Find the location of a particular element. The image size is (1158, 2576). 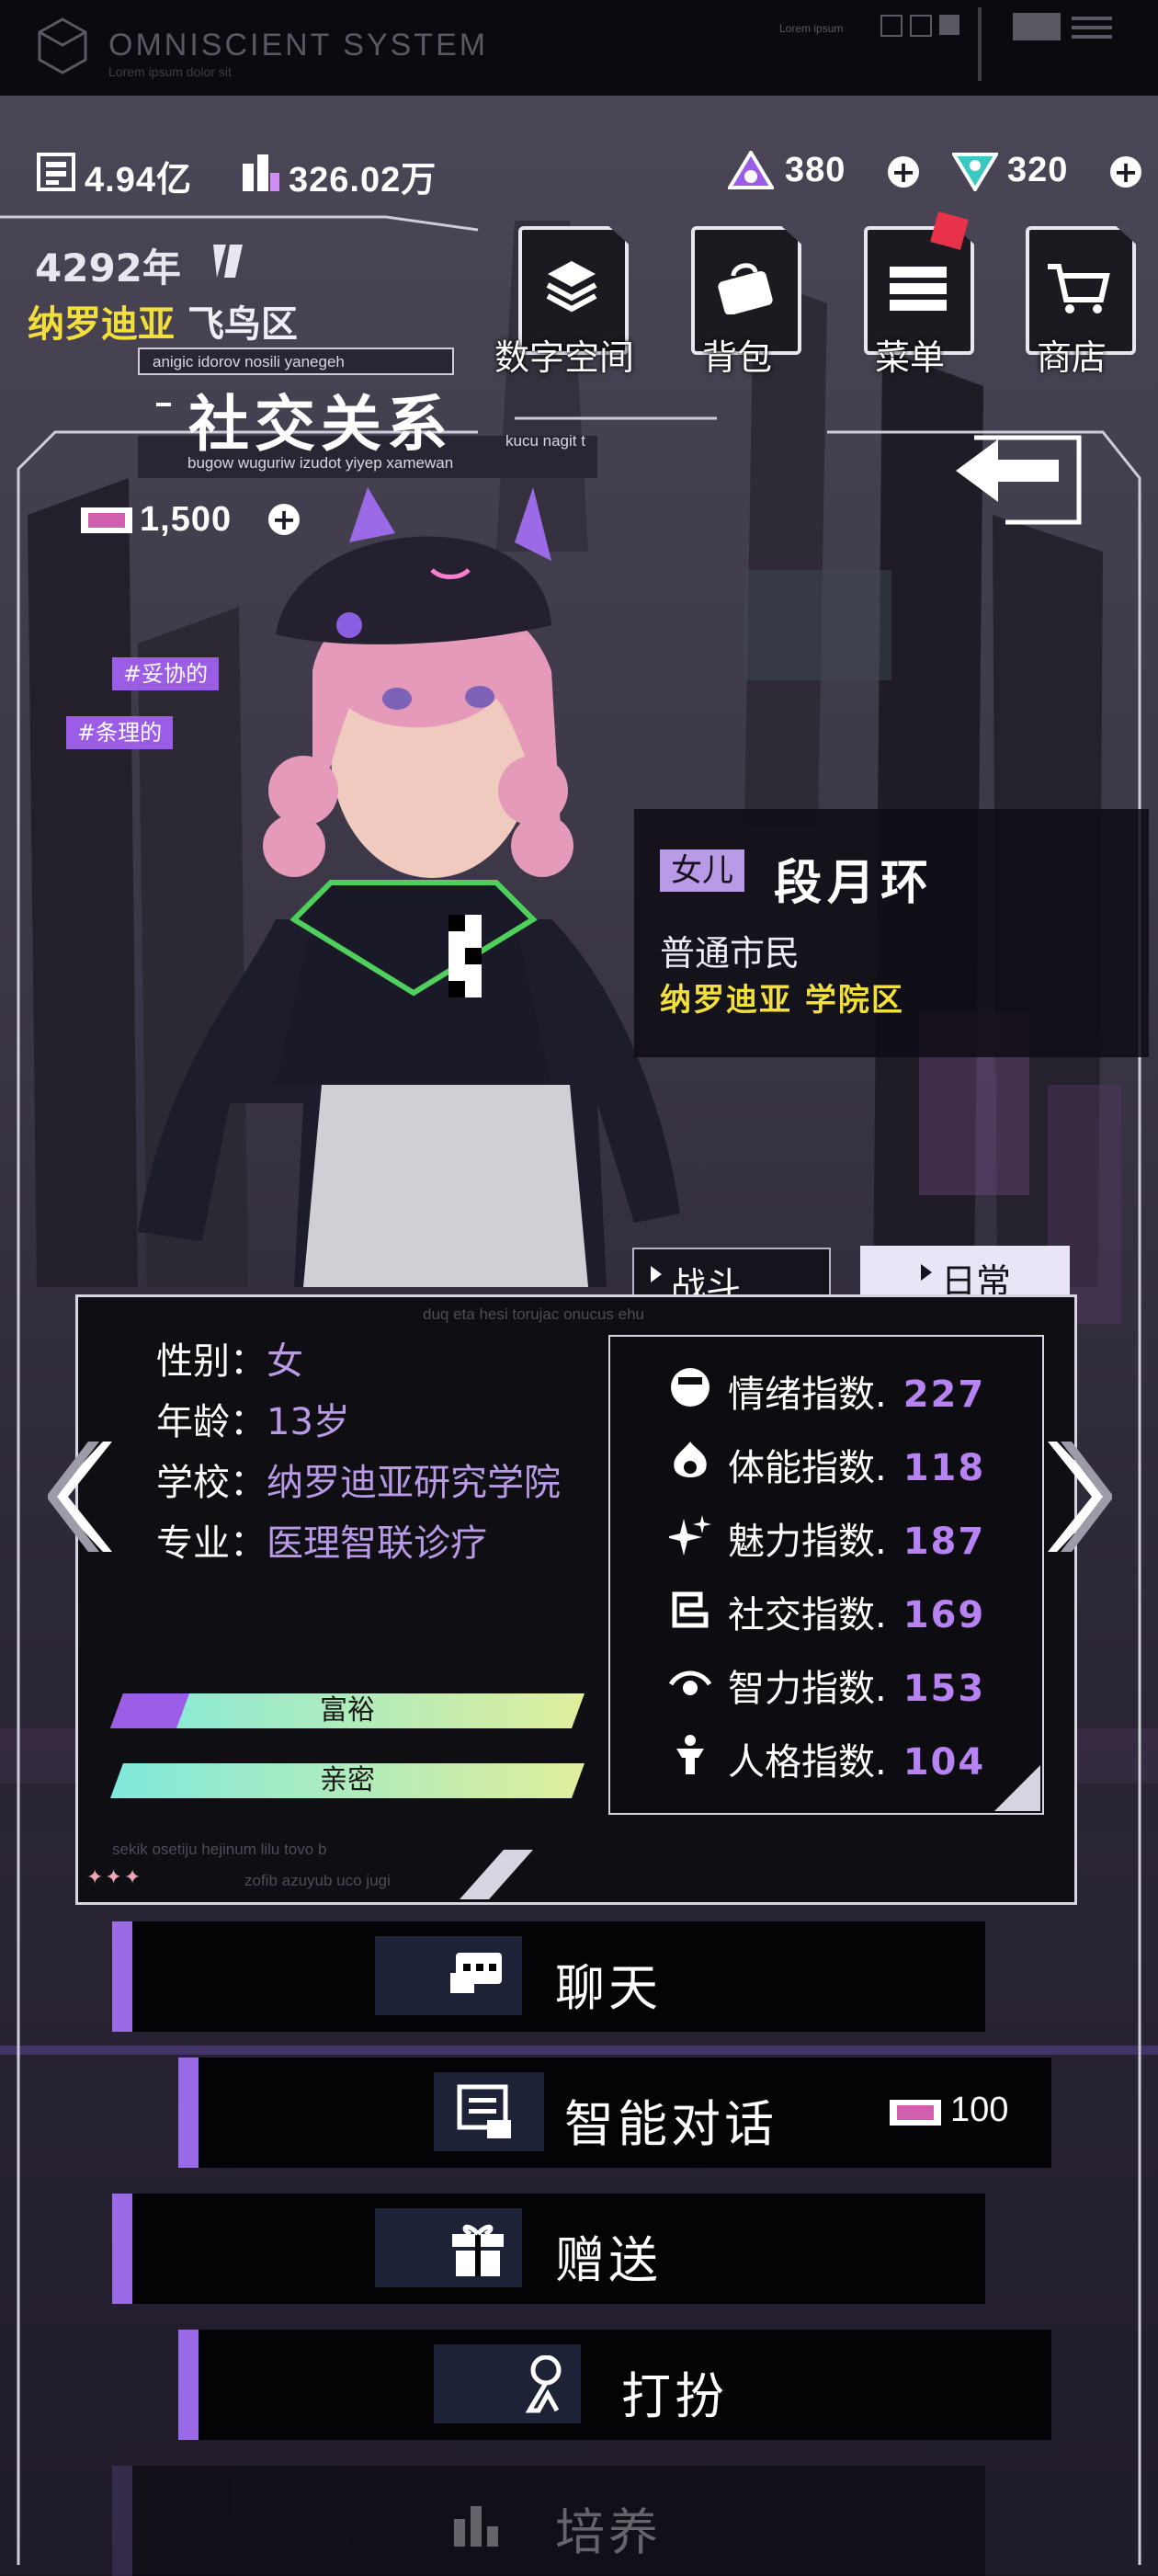

layers-icon is located at coordinates (571, 287).